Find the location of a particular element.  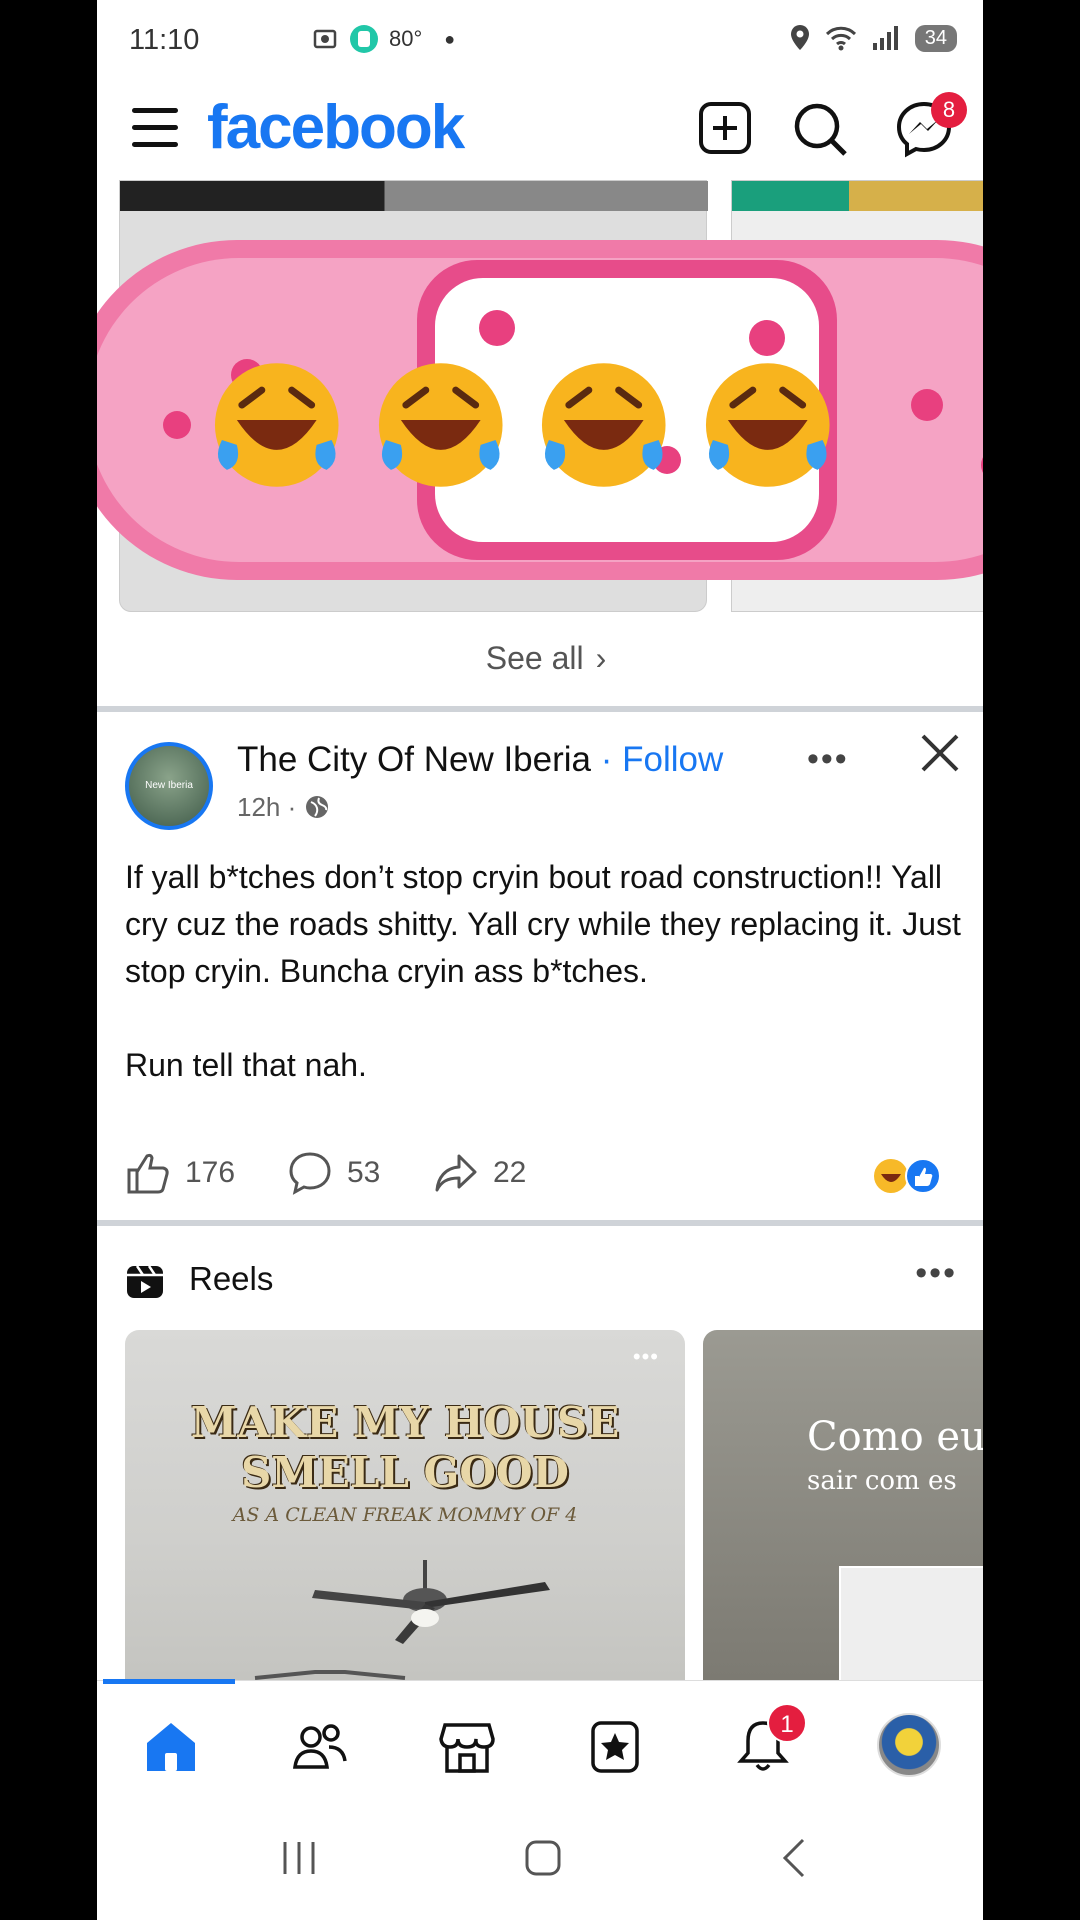

like-button: 176 is located at coordinates (180, 1173).